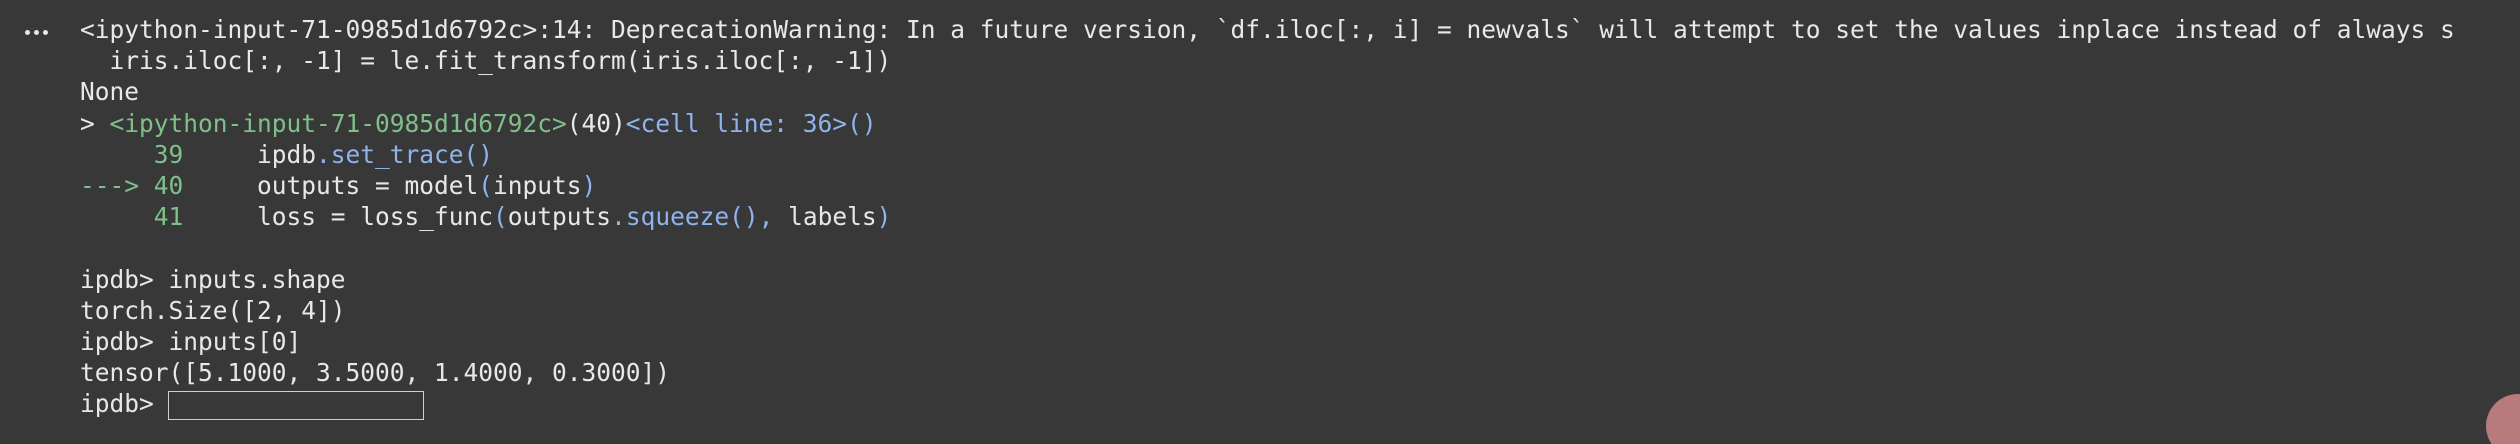  I want to click on more-horiz-icon, so click(36, 32).